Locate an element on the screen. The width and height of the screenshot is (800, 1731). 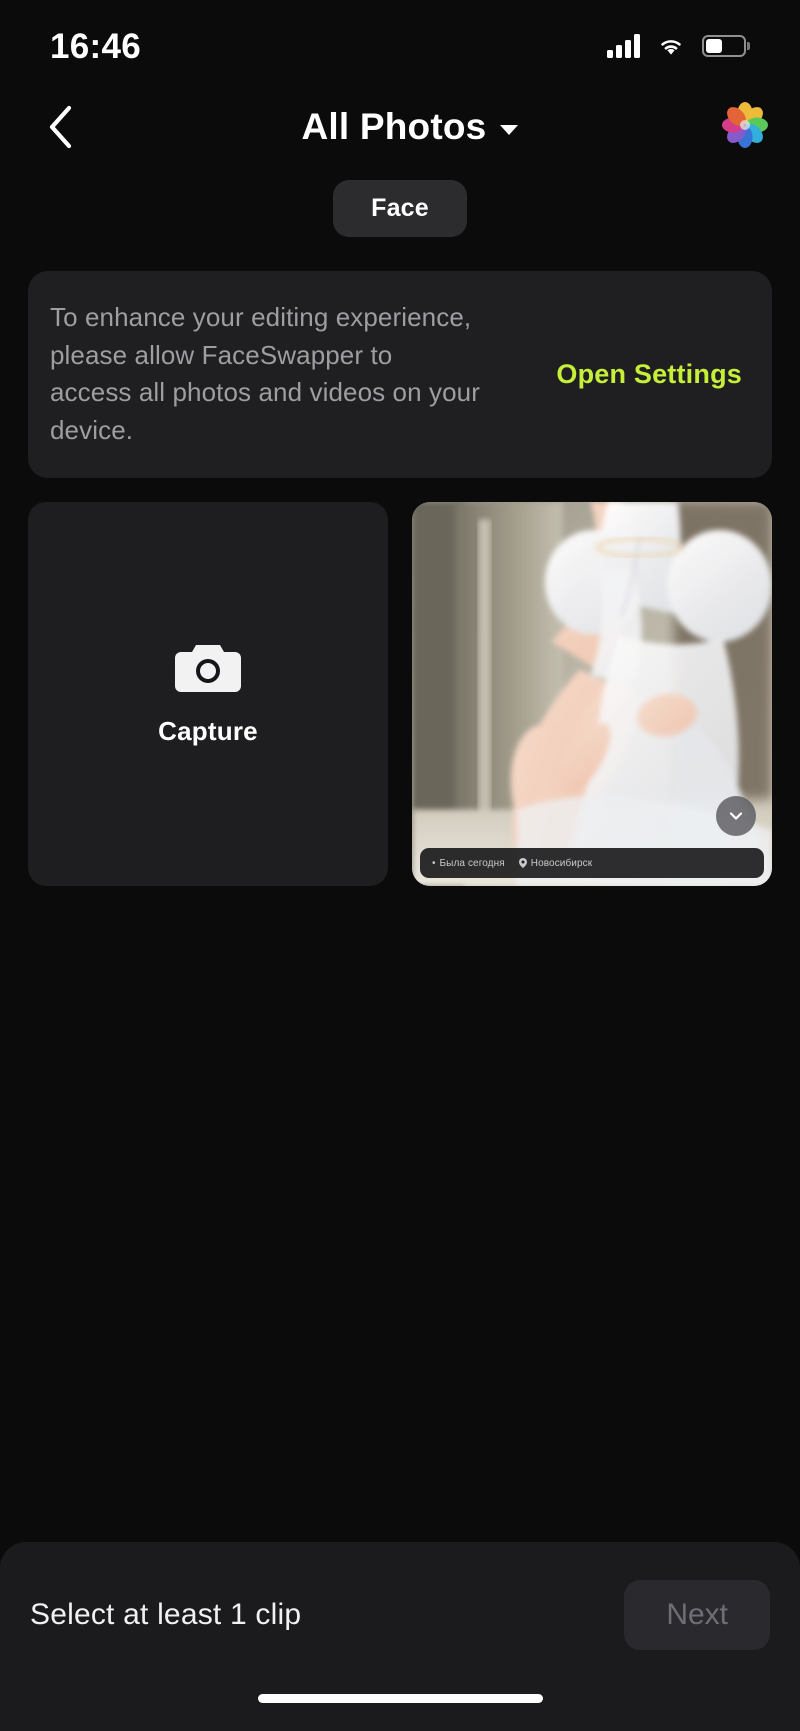
photo-location-chip: Новосибирск is located at coordinates (555, 863).